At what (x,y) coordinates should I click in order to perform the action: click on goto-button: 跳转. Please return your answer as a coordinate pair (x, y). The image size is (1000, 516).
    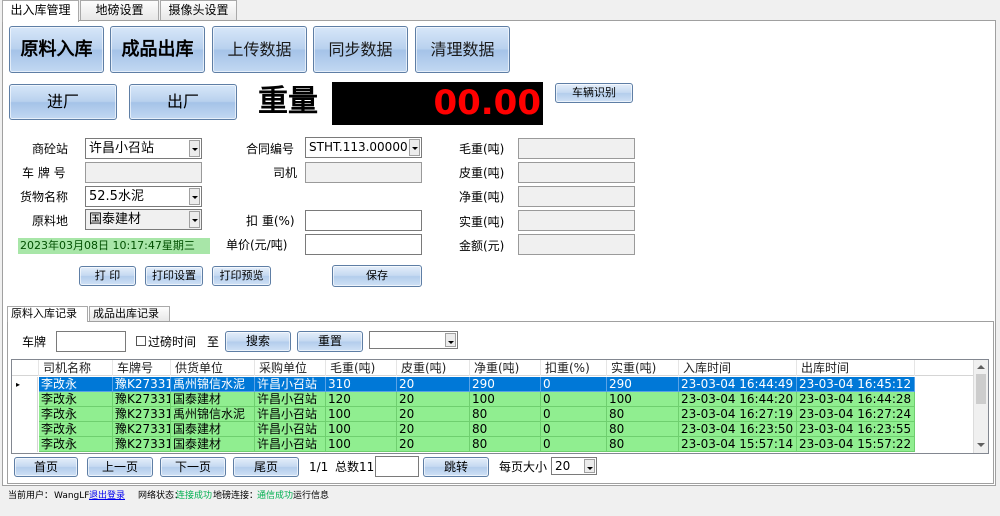
    Looking at the image, I should click on (456, 467).